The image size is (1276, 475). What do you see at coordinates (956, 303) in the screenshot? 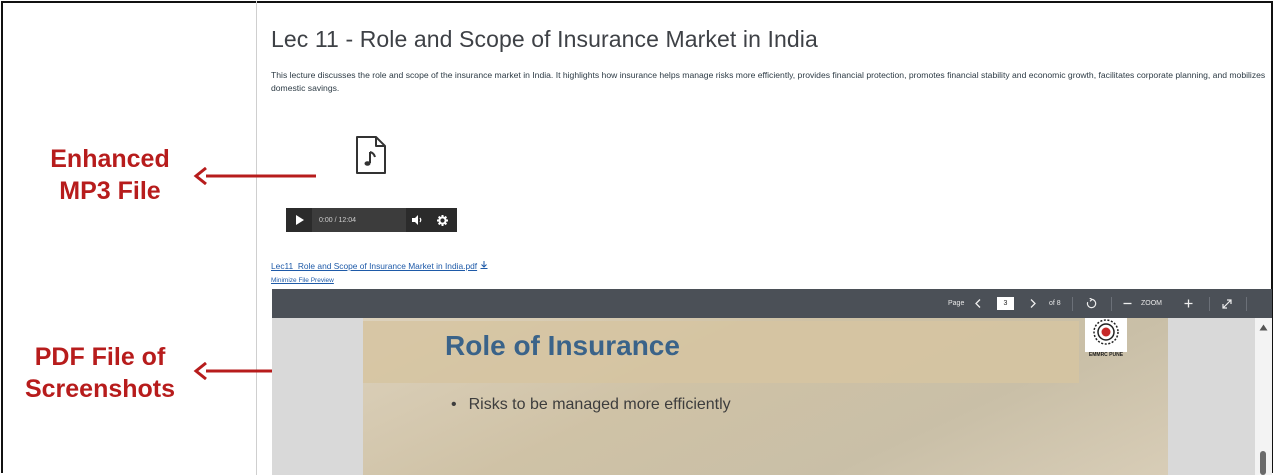
I see `page-label: Page` at bounding box center [956, 303].